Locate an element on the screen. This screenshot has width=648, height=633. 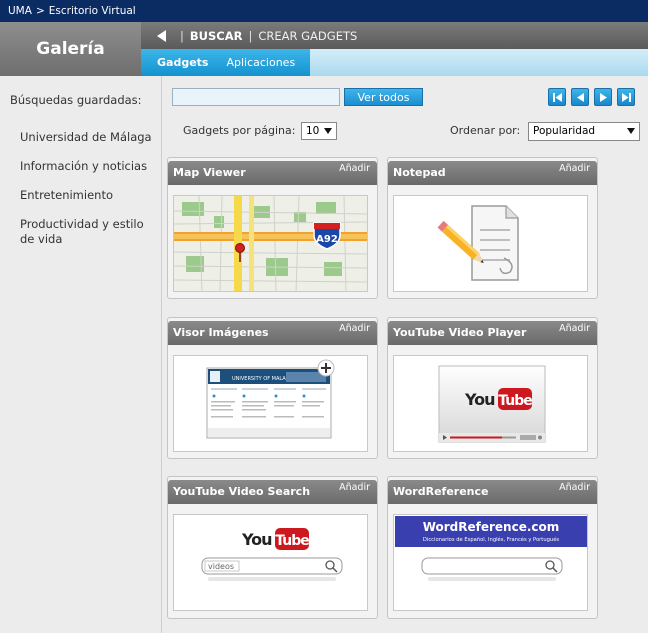
breadcrumb-root: UMA is located at coordinates (20, 11).